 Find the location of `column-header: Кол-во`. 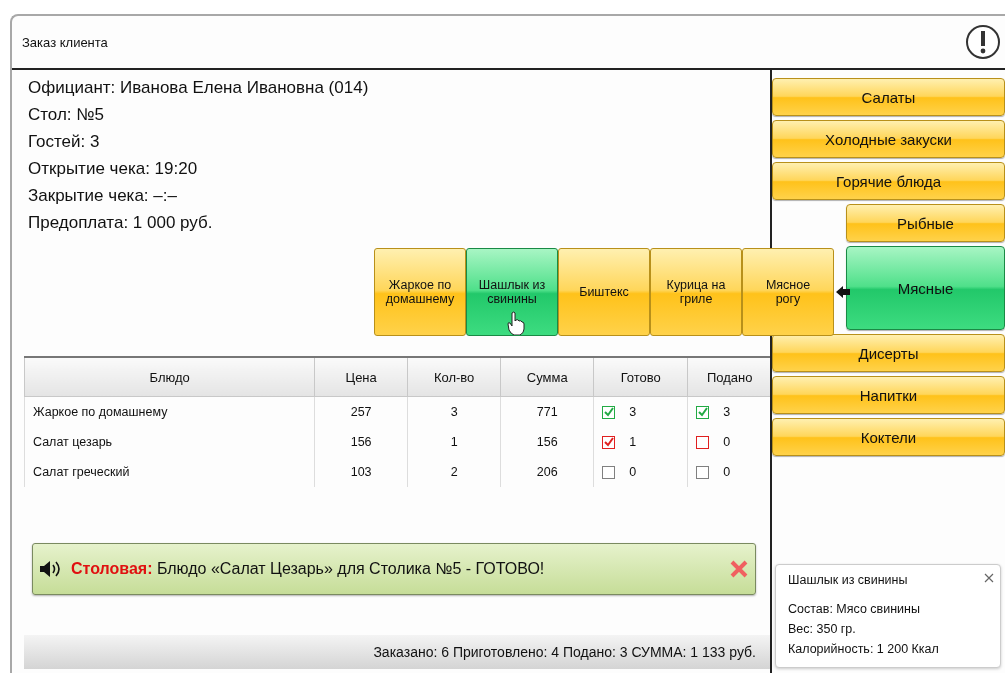

column-header: Кол-во is located at coordinates (454, 377).